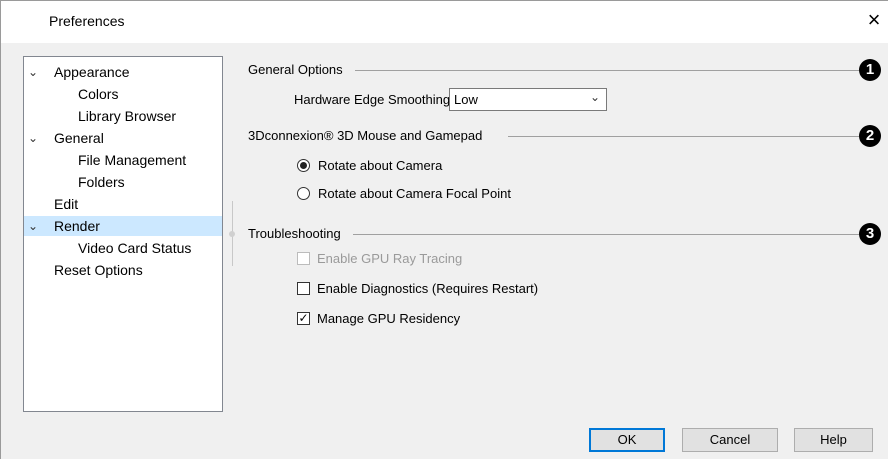 This screenshot has width=888, height=459. What do you see at coordinates (77, 226) in the screenshot?
I see `tree-item-label: Render` at bounding box center [77, 226].